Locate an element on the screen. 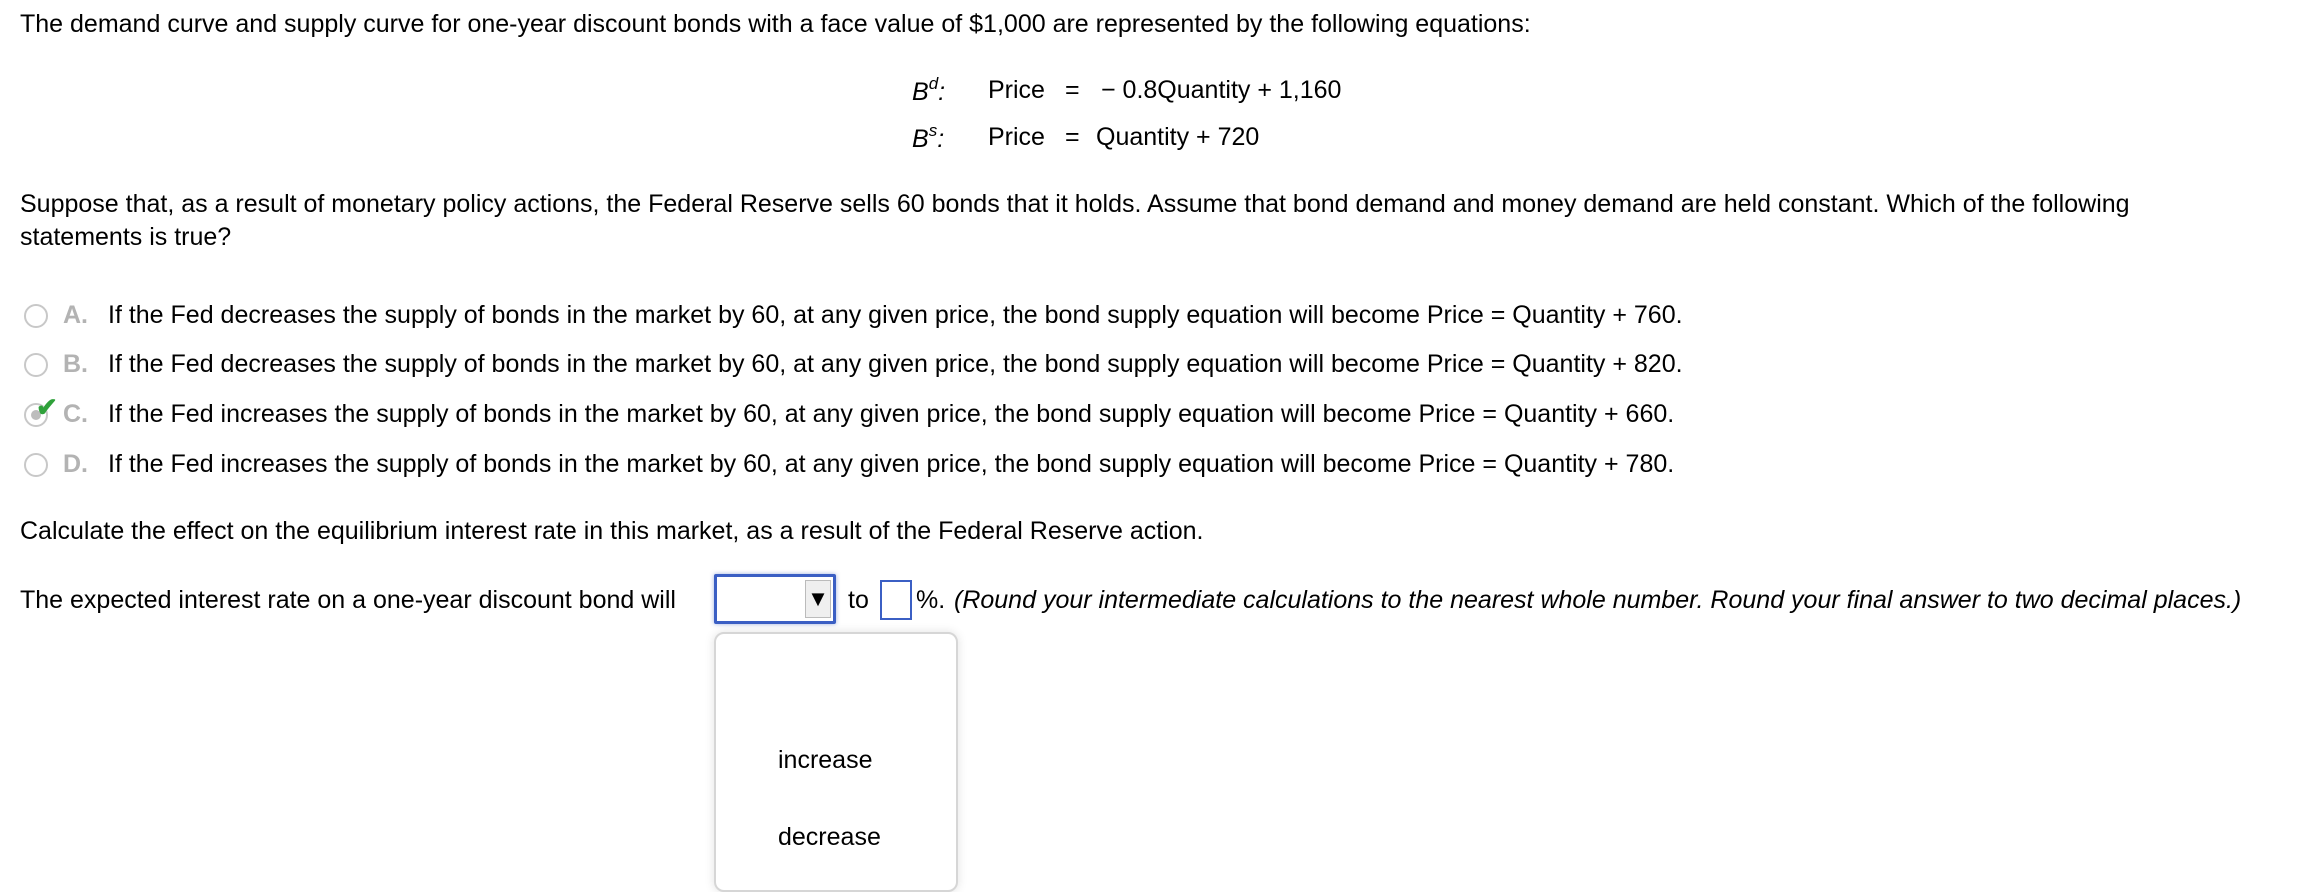  percent-suffix: %. is located at coordinates (931, 600).